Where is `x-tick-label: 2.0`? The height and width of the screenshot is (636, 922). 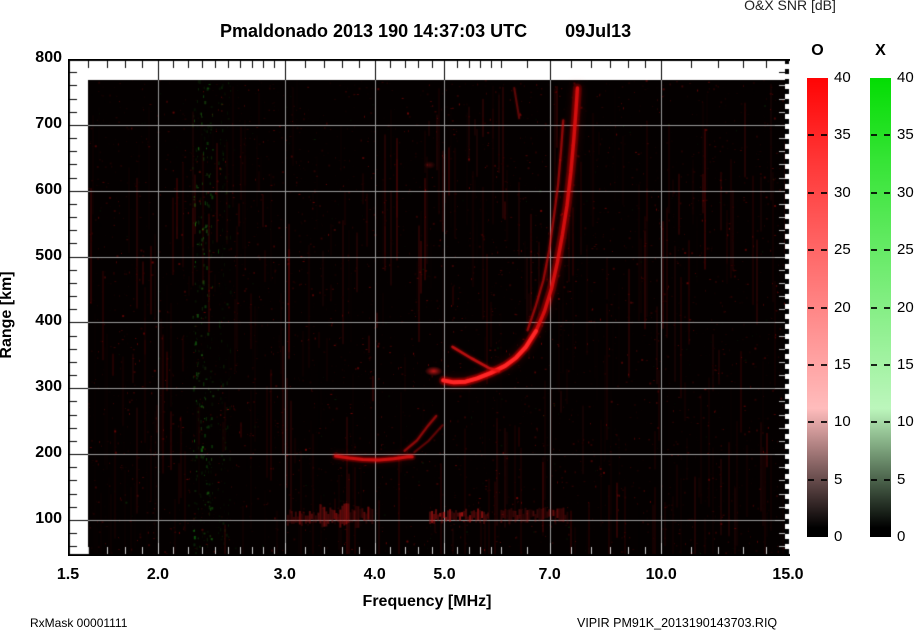 x-tick-label: 2.0 is located at coordinates (158, 574).